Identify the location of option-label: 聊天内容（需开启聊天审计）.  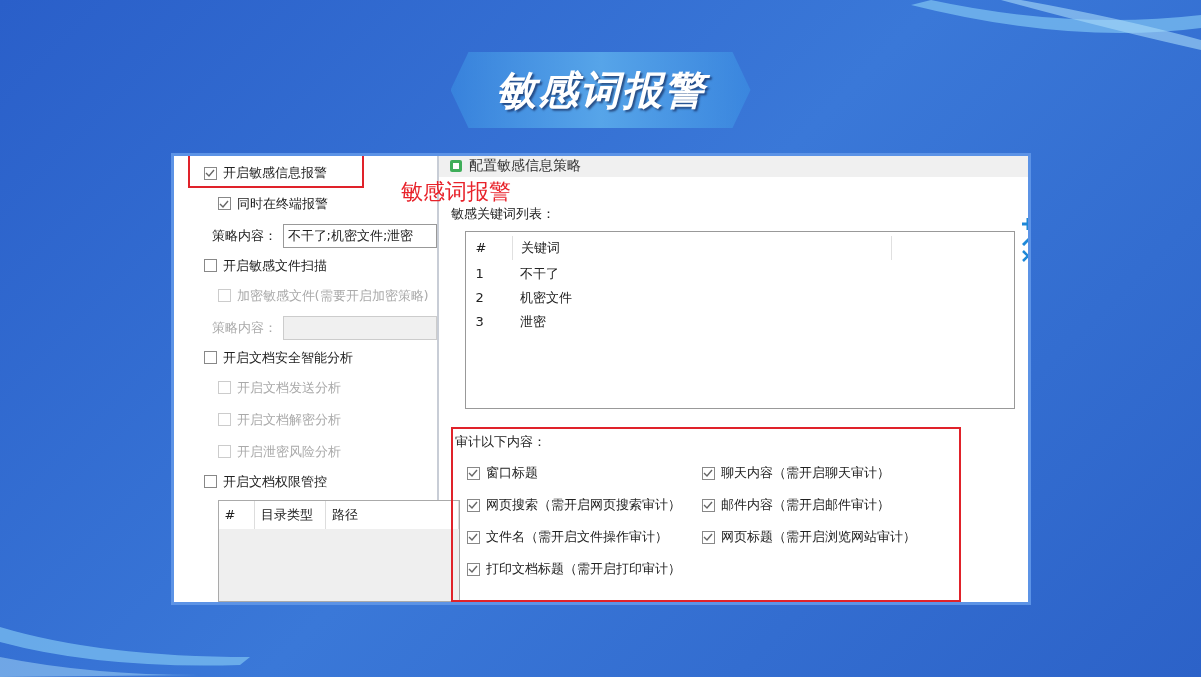
(805, 473).